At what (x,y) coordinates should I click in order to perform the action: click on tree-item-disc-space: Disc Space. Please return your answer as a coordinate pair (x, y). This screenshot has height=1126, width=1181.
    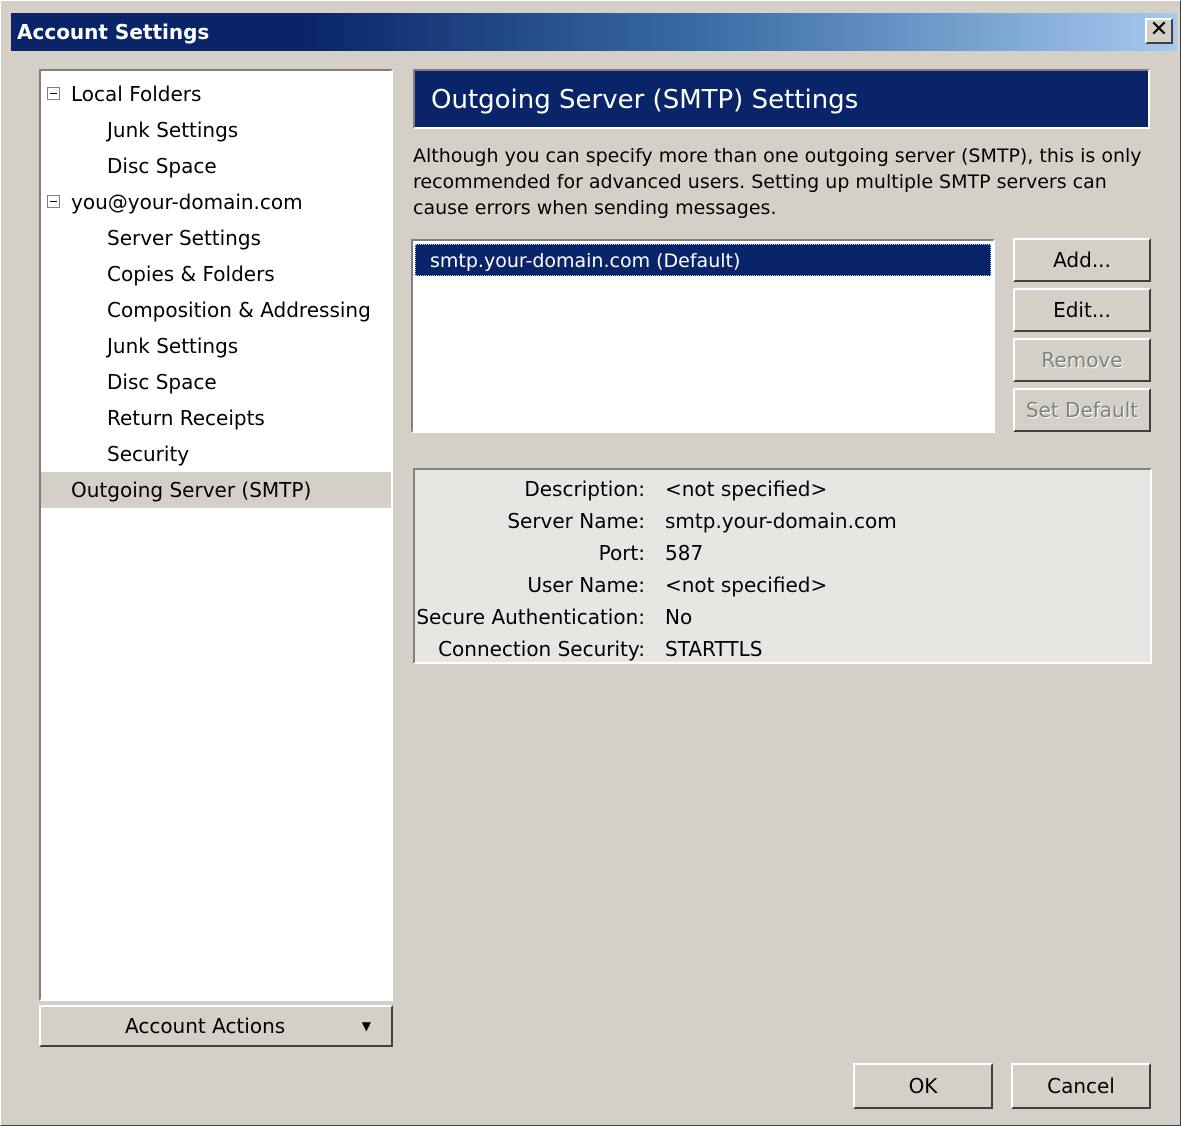
    Looking at the image, I should click on (216, 166).